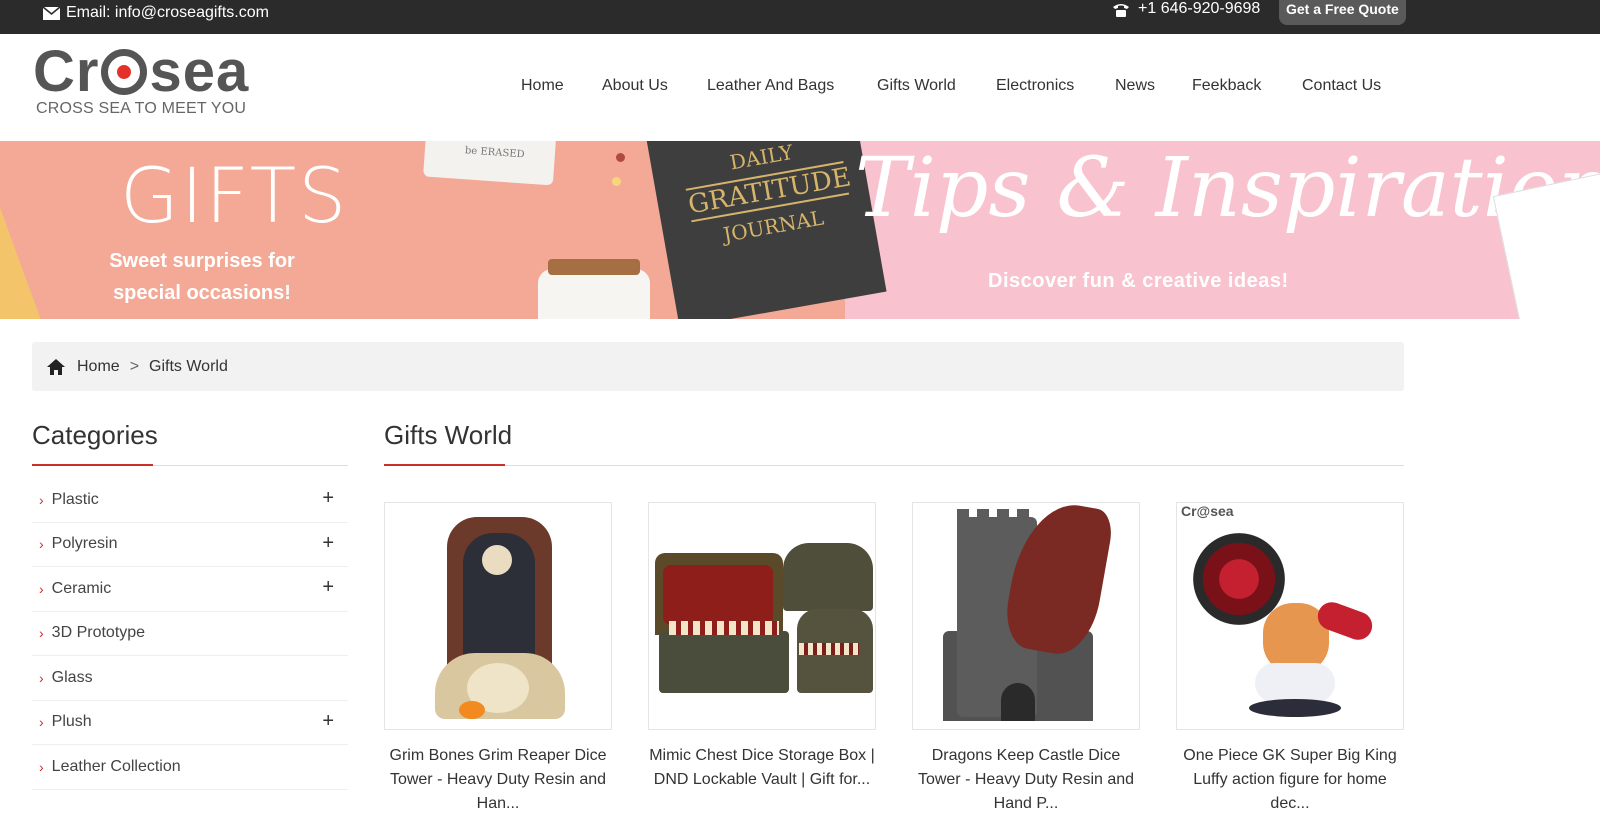  Describe the element at coordinates (1290, 616) in the screenshot. I see `product-image: Cr@sea` at that location.